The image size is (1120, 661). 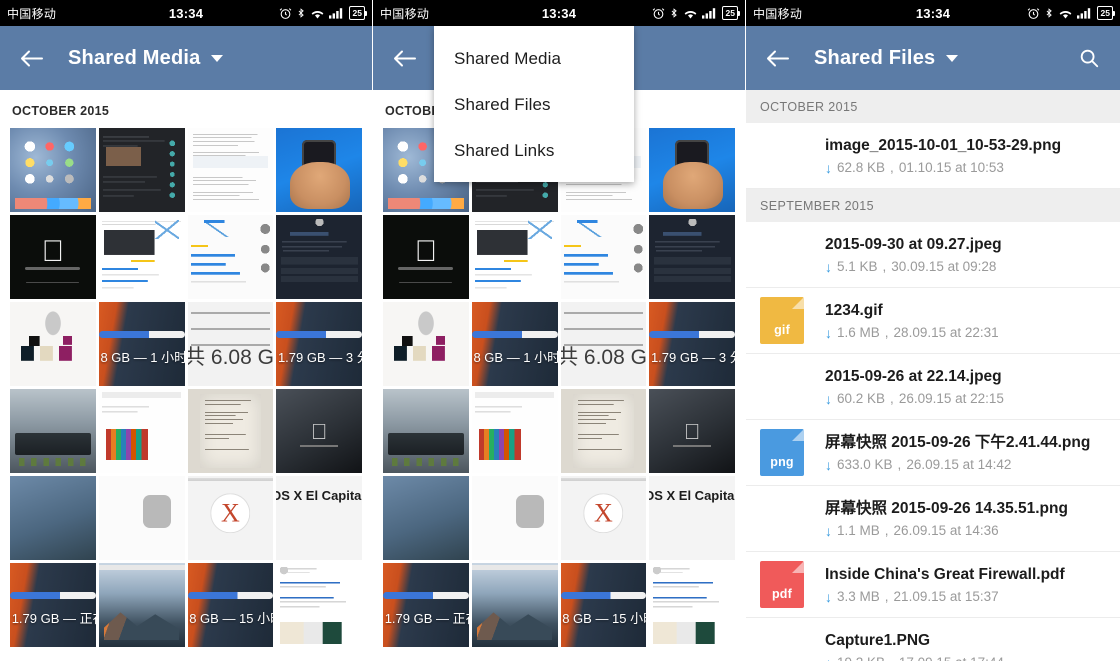 What do you see at coordinates (943, 145) in the screenshot?
I see `file-name: image_2015-10-01_10-53-29.png` at bounding box center [943, 145].